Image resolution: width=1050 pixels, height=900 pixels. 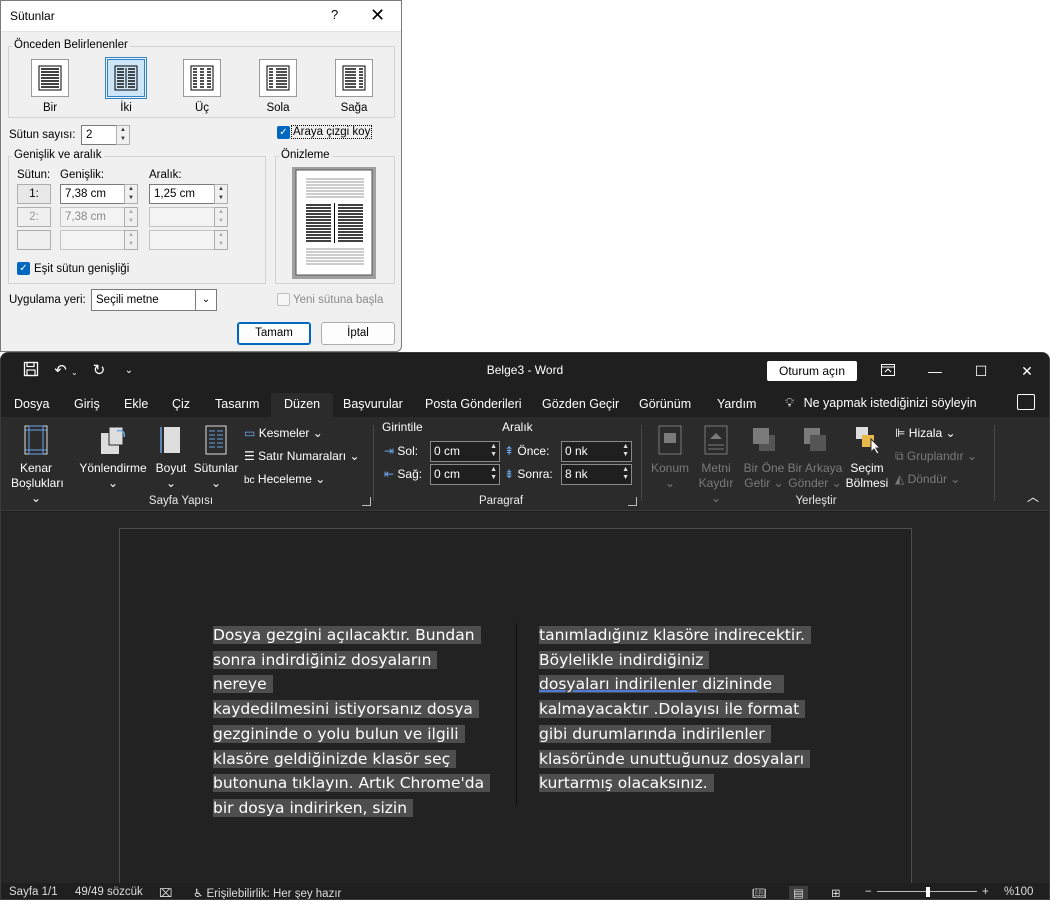 I want to click on position-button: Konum ⌄, so click(x=670, y=458).